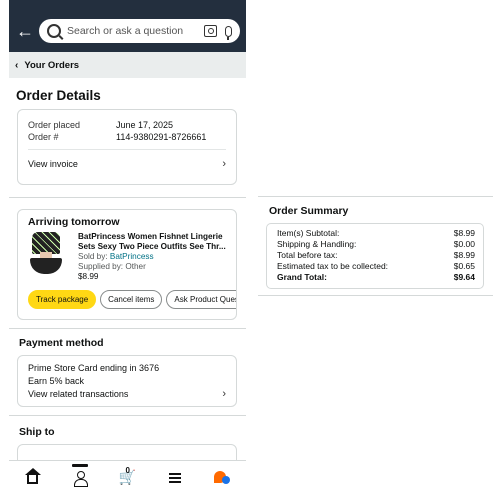 Image resolution: width=500 pixels, height=500 pixels. What do you see at coordinates (131, 299) in the screenshot?
I see `cancel-items-button: Cancel items` at bounding box center [131, 299].